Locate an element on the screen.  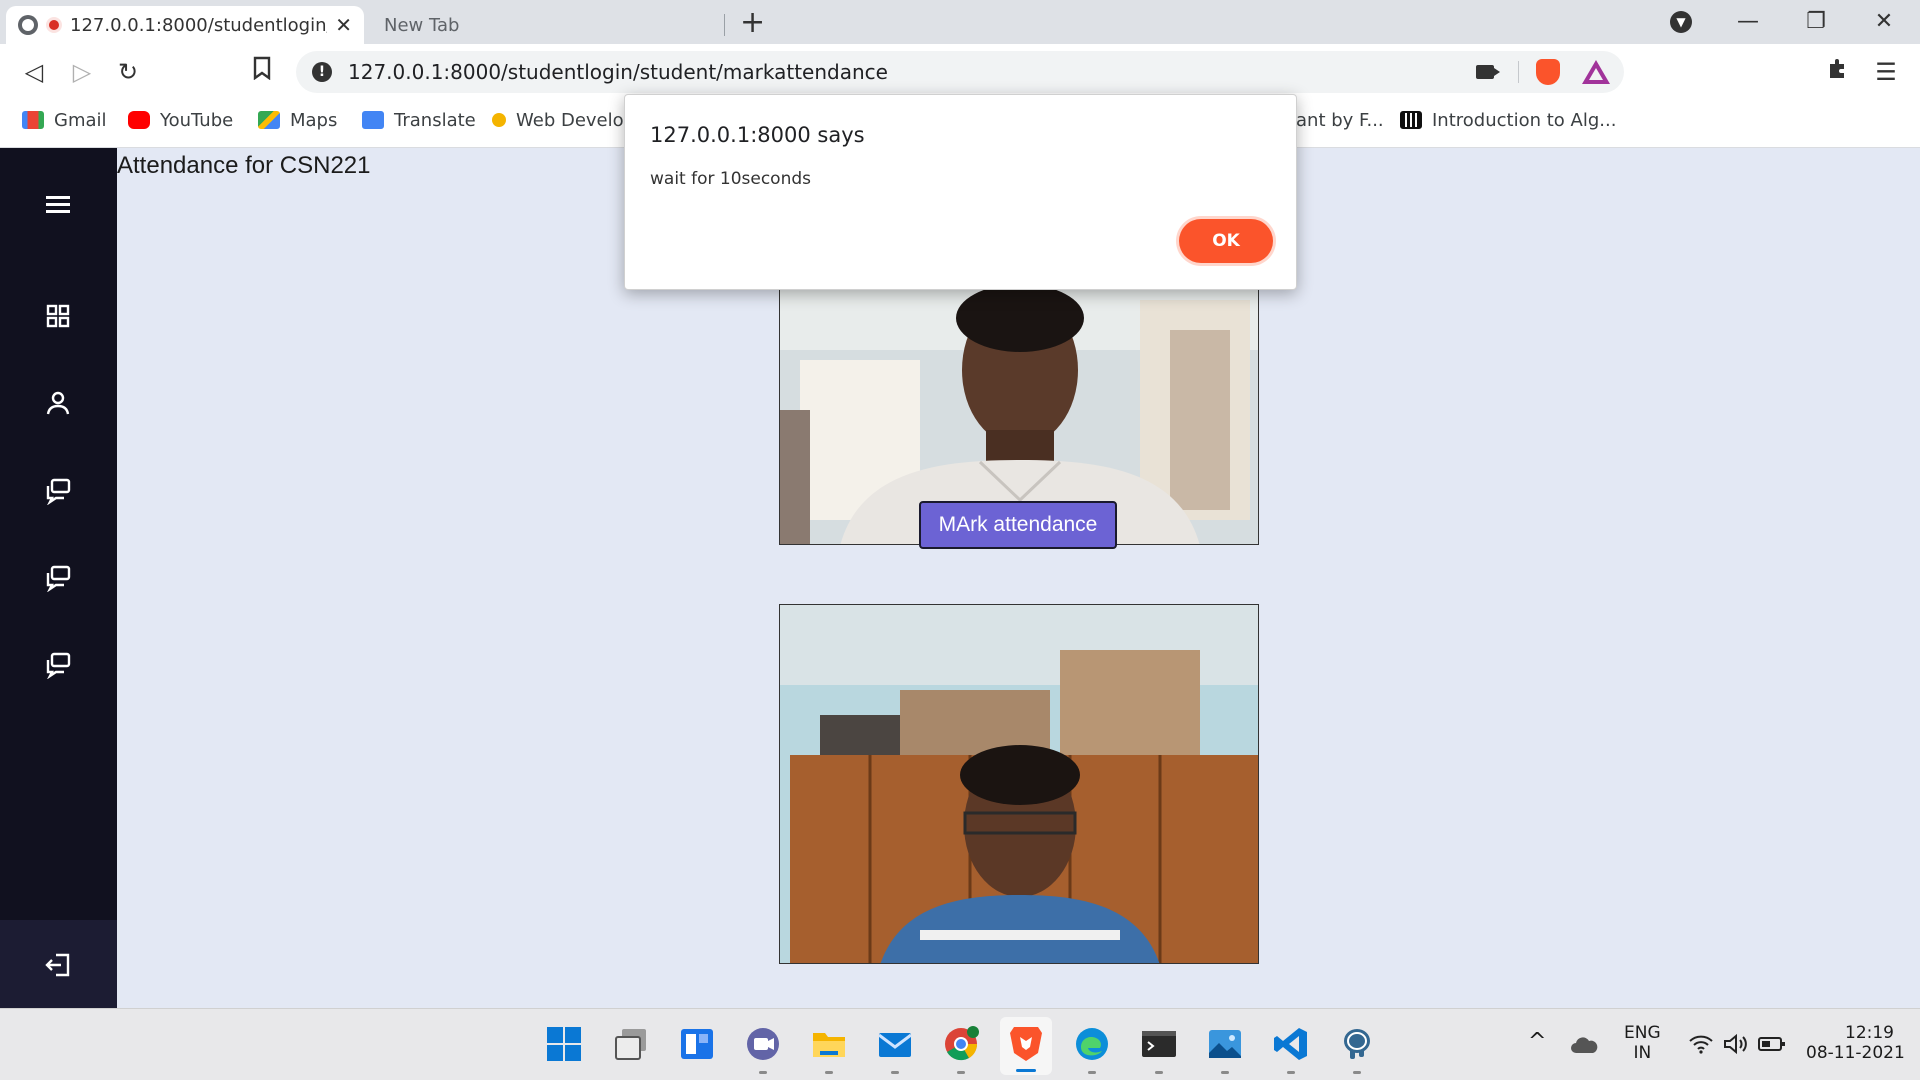
bookmark-web-dev: Web Develo is located at coordinates (558, 120).